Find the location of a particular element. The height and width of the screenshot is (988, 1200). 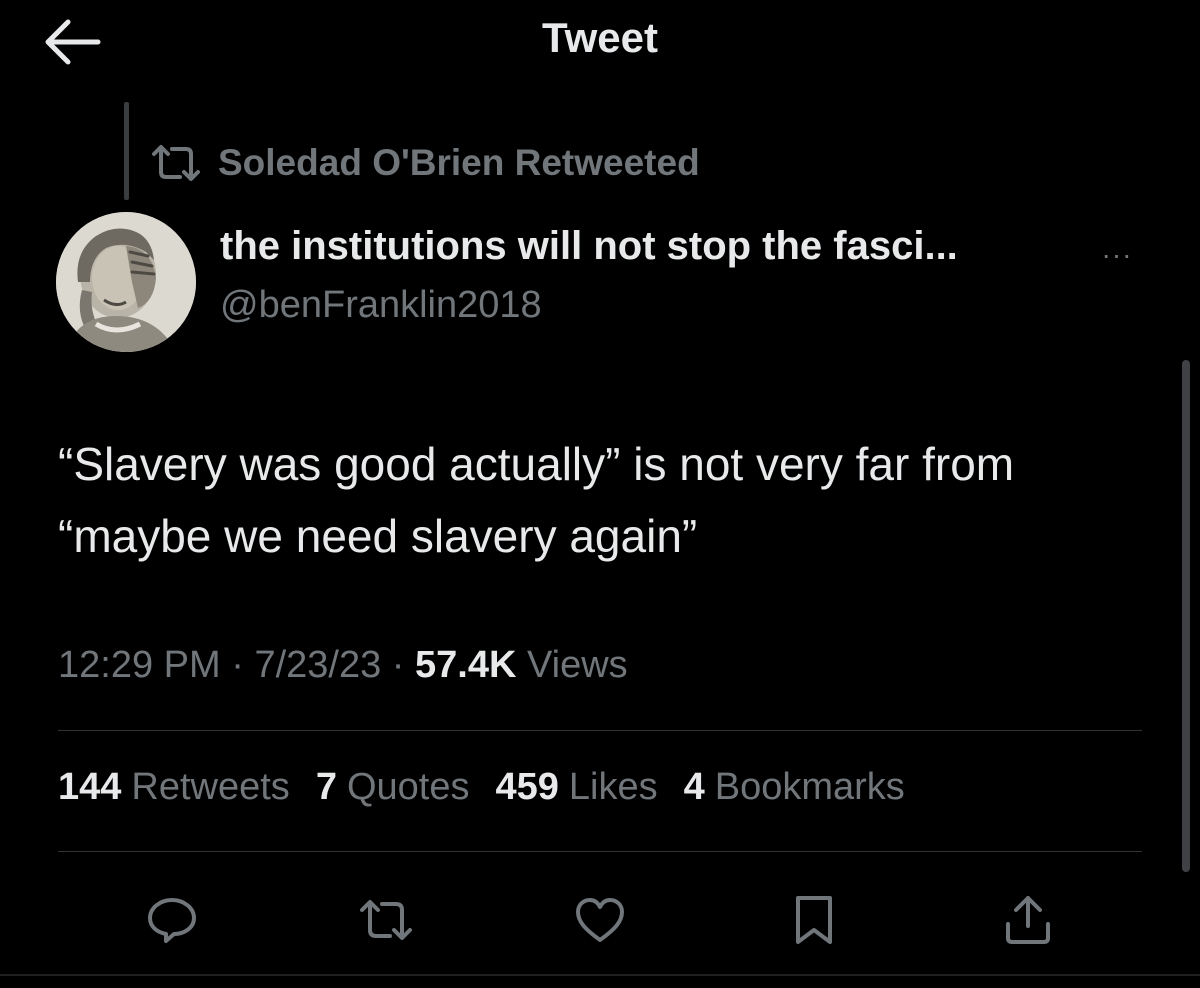

tweet-time: 12:29 PM is located at coordinates (139, 665).